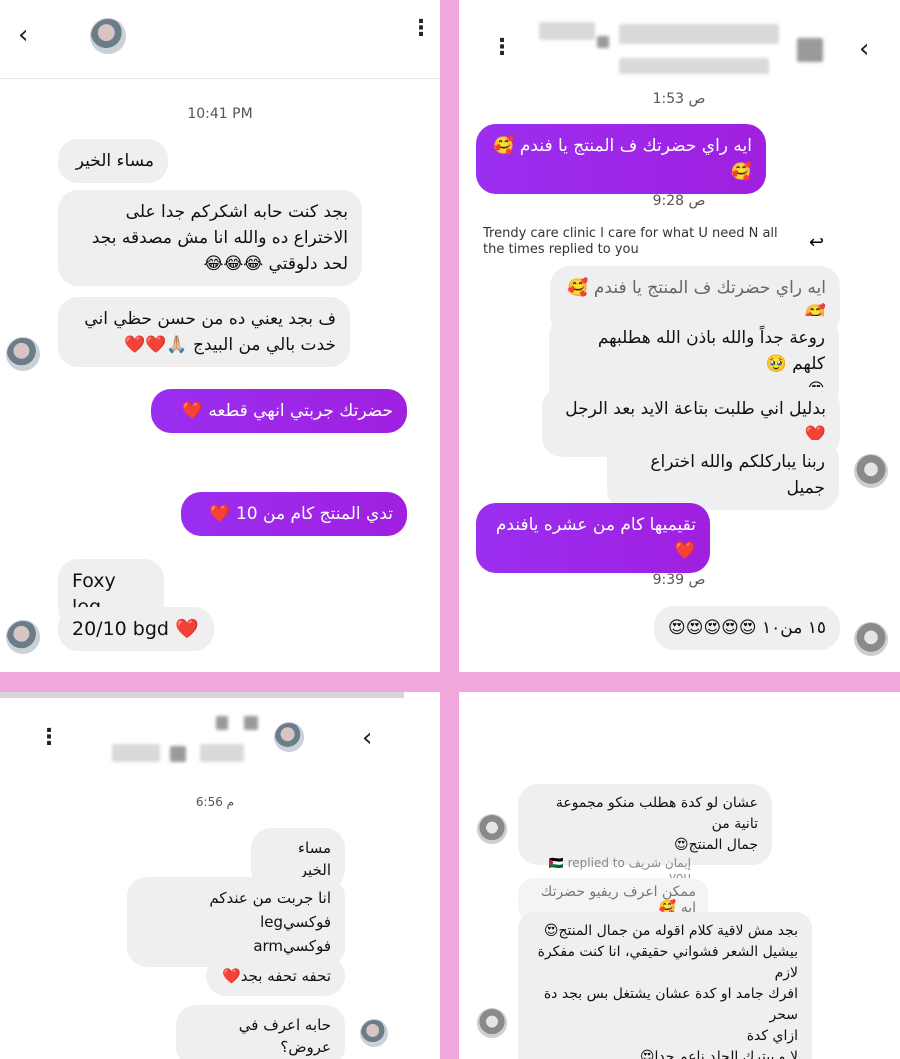 This screenshot has height=1059, width=900. Describe the element at coordinates (113, 161) in the screenshot. I see `message-received: مساء الخير` at that location.